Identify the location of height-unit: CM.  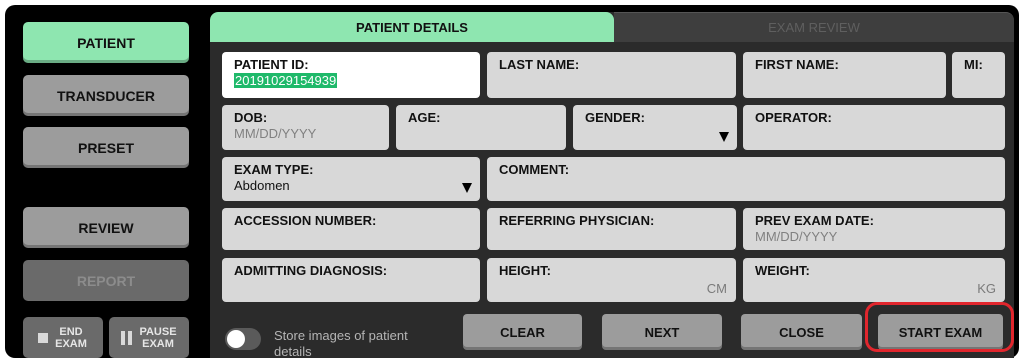
(716, 288).